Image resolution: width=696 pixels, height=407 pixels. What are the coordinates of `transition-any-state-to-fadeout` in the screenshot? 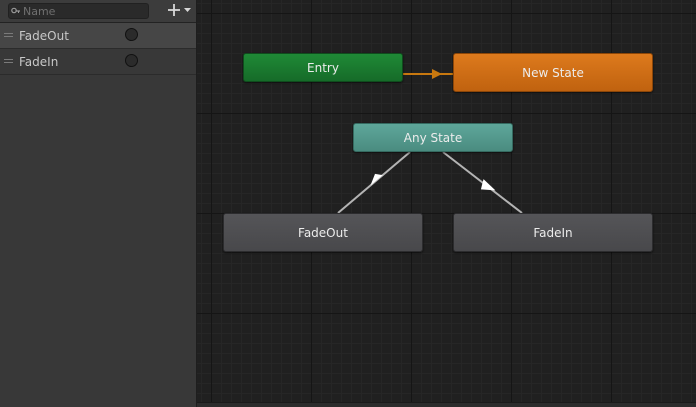 It's located at (374, 182).